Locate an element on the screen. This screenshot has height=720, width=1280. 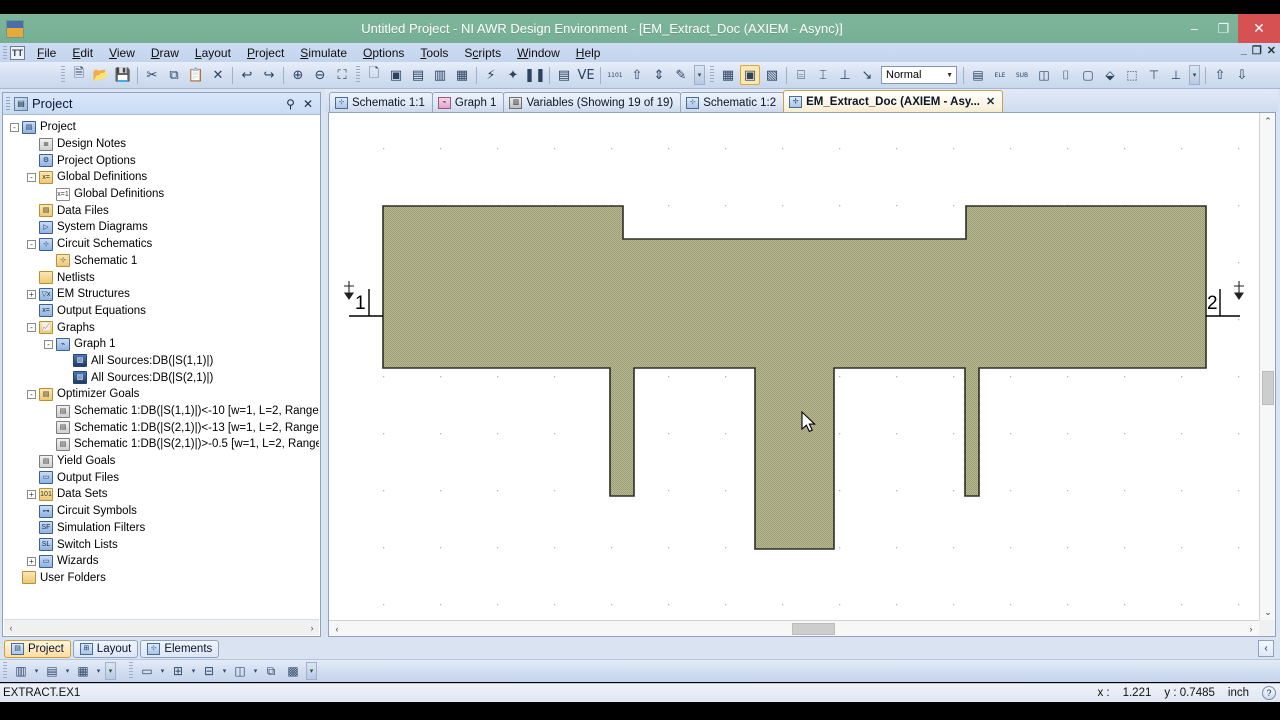
em-layout-icon: ▦ is located at coordinates (728, 75).